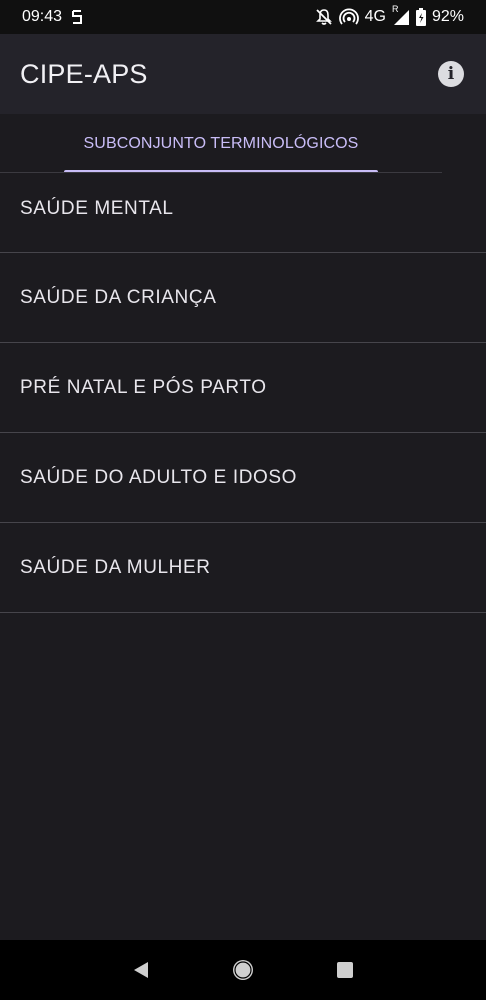 This screenshot has width=486, height=1000. I want to click on battery-percent: 92%, so click(447, 16).